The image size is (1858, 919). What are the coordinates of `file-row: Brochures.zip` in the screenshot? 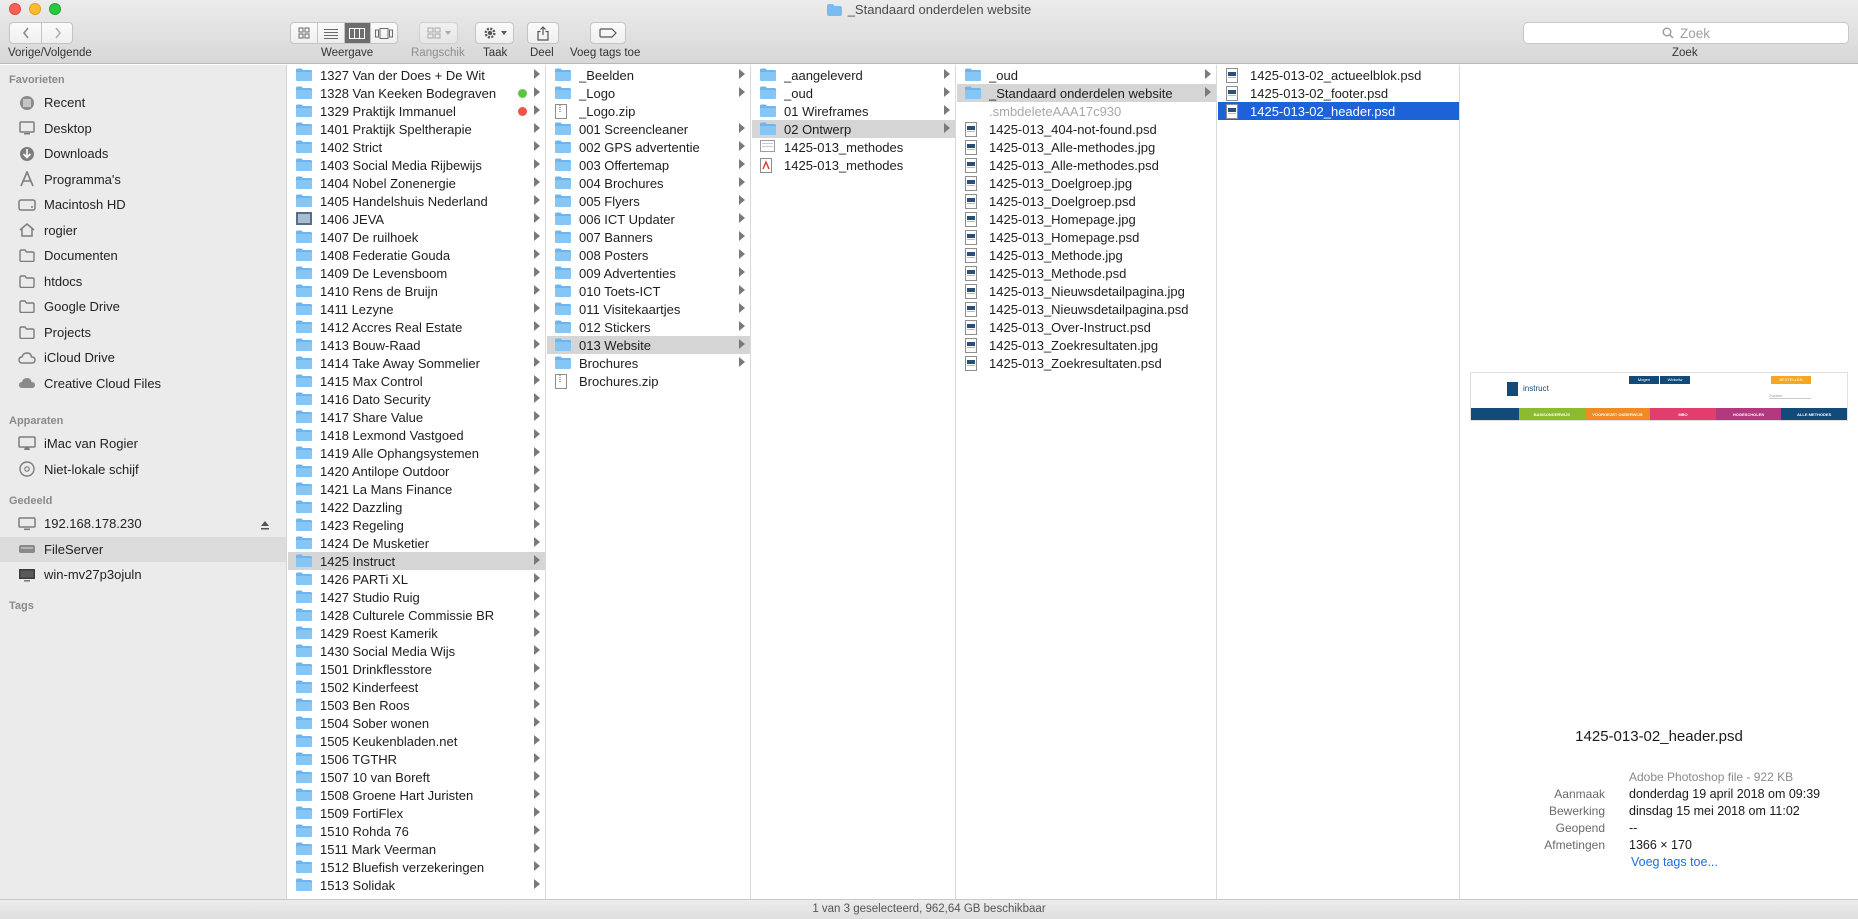 It's located at (648, 381).